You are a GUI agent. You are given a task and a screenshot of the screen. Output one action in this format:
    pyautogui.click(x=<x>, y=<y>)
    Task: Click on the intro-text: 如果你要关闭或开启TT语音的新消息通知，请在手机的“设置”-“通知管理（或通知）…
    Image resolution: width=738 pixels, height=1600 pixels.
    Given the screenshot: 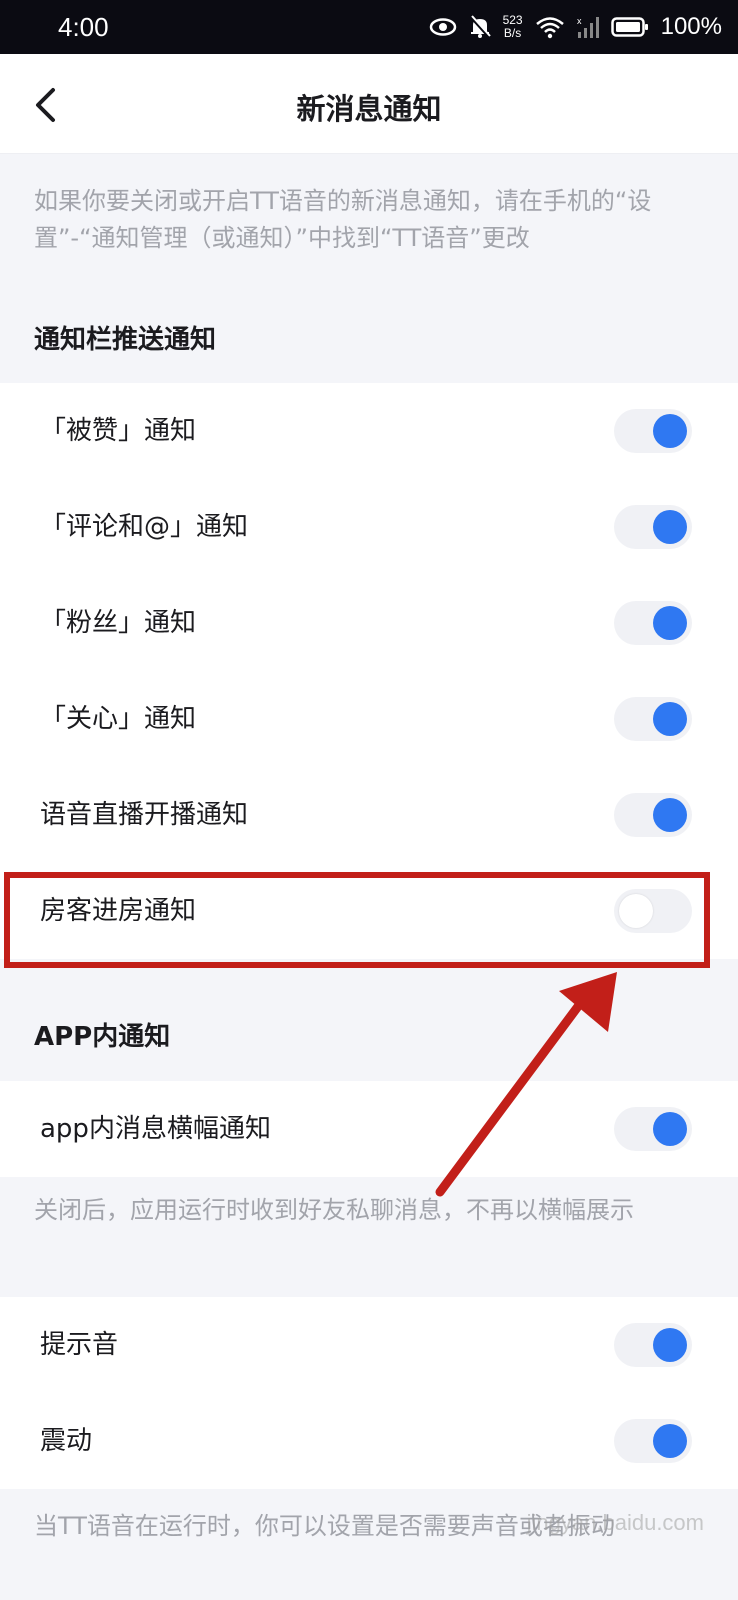 What is the action you would take?
    pyautogui.click(x=343, y=219)
    